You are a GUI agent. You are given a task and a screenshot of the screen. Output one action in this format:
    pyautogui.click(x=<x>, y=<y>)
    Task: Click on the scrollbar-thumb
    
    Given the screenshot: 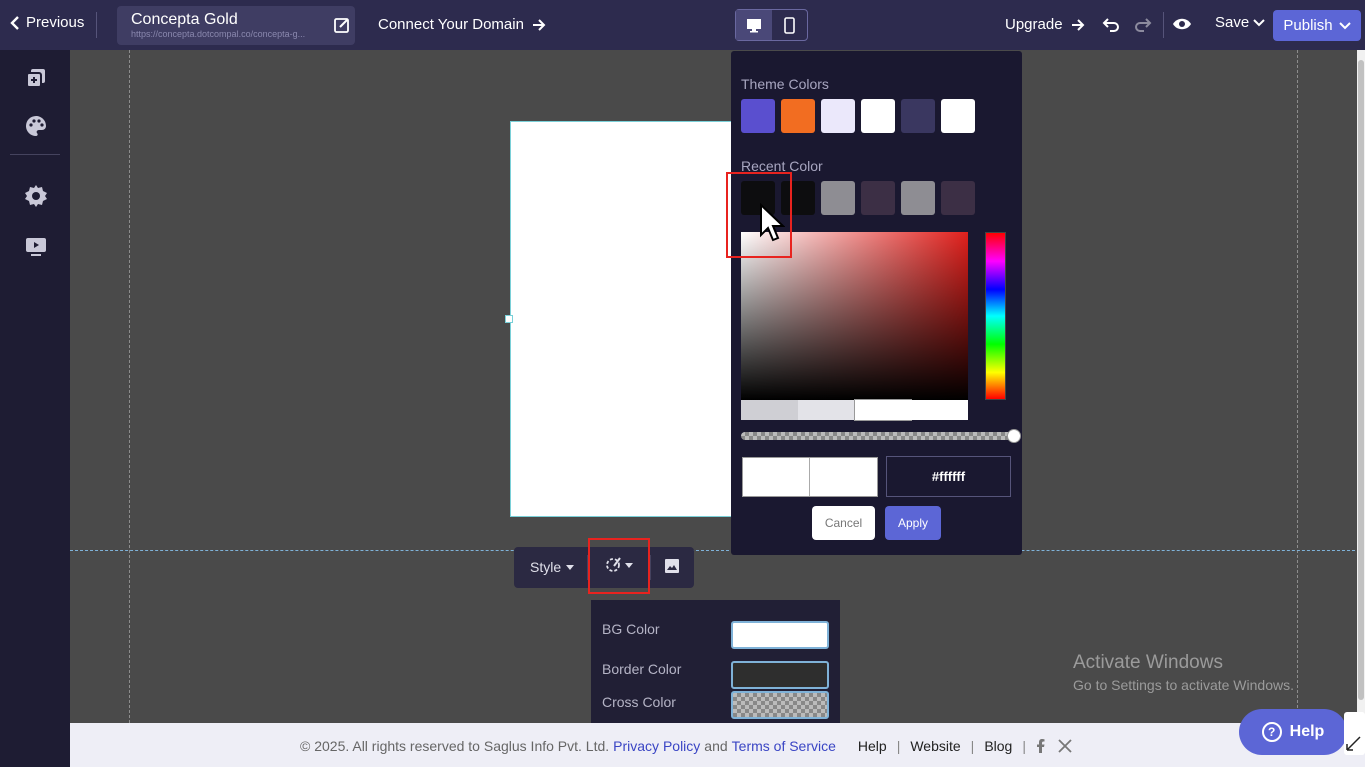 What is the action you would take?
    pyautogui.click(x=1361, y=380)
    